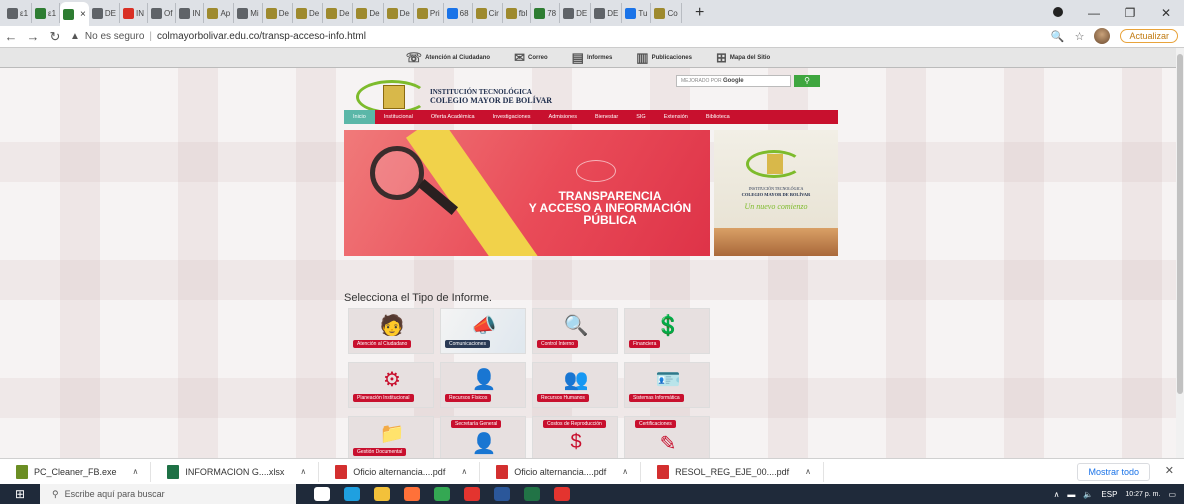 The image size is (1184, 504). I want to click on menu-item: Oferta Académica, so click(453, 117).